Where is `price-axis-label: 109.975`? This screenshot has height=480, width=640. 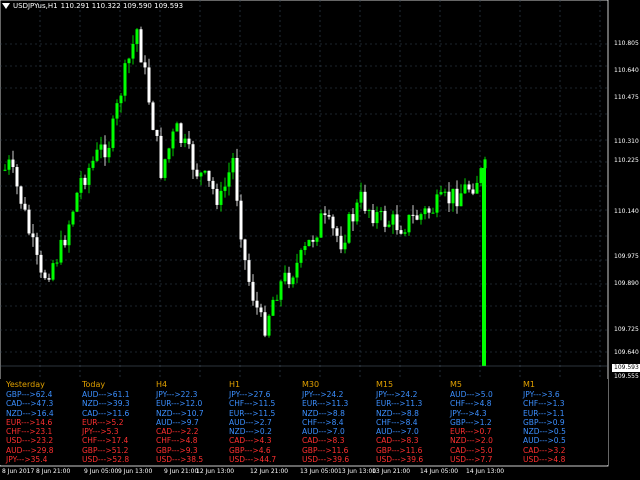
price-axis-label: 109.975 is located at coordinates (626, 256).